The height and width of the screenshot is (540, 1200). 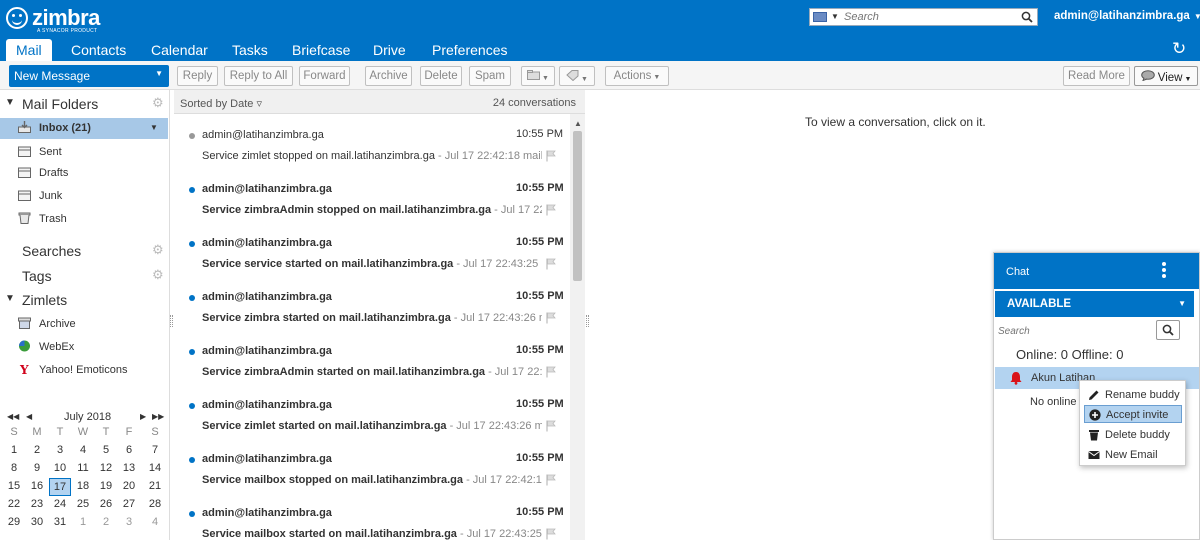 I want to click on calendar-day: 6, so click(x=129, y=451).